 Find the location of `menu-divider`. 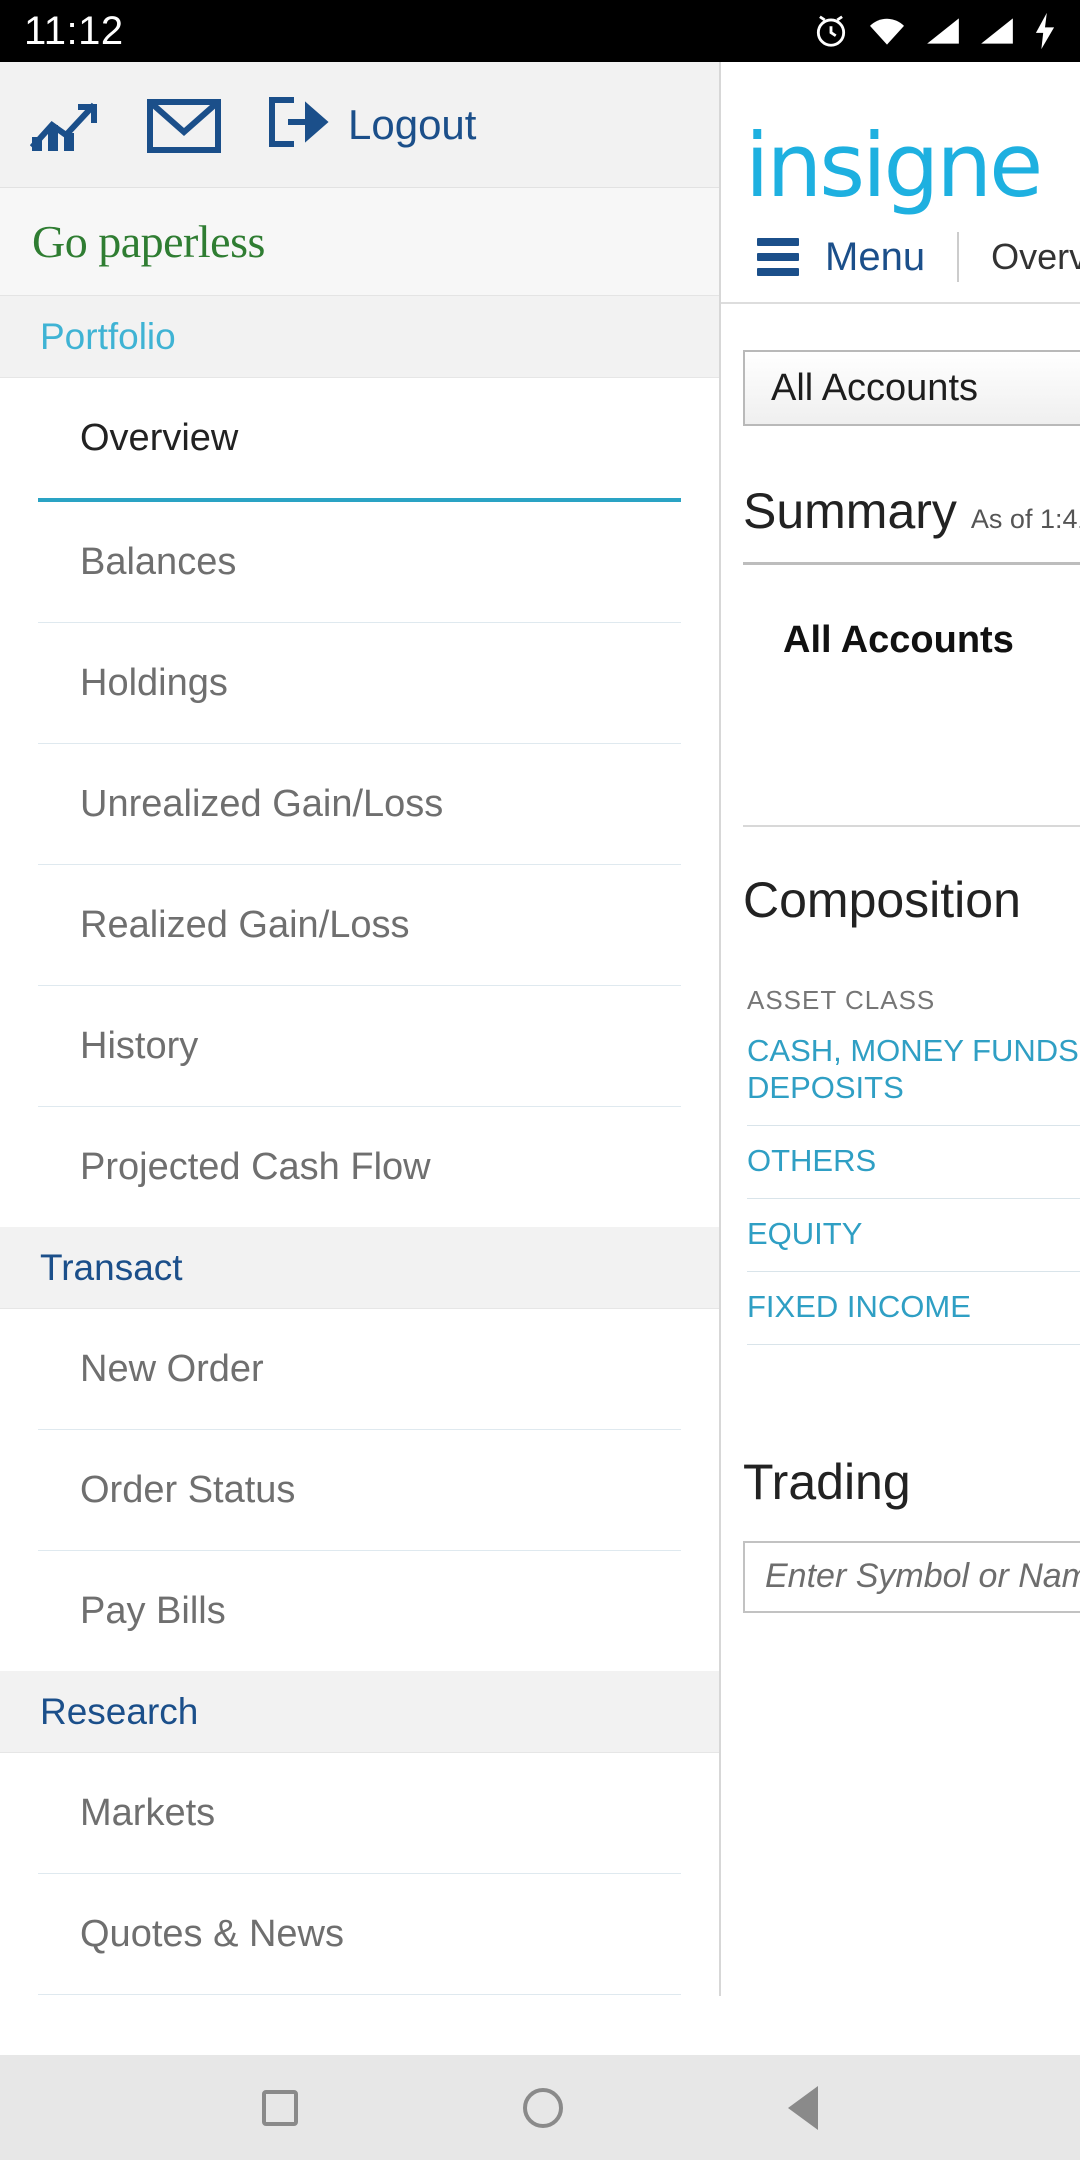

menu-divider is located at coordinates (958, 257).